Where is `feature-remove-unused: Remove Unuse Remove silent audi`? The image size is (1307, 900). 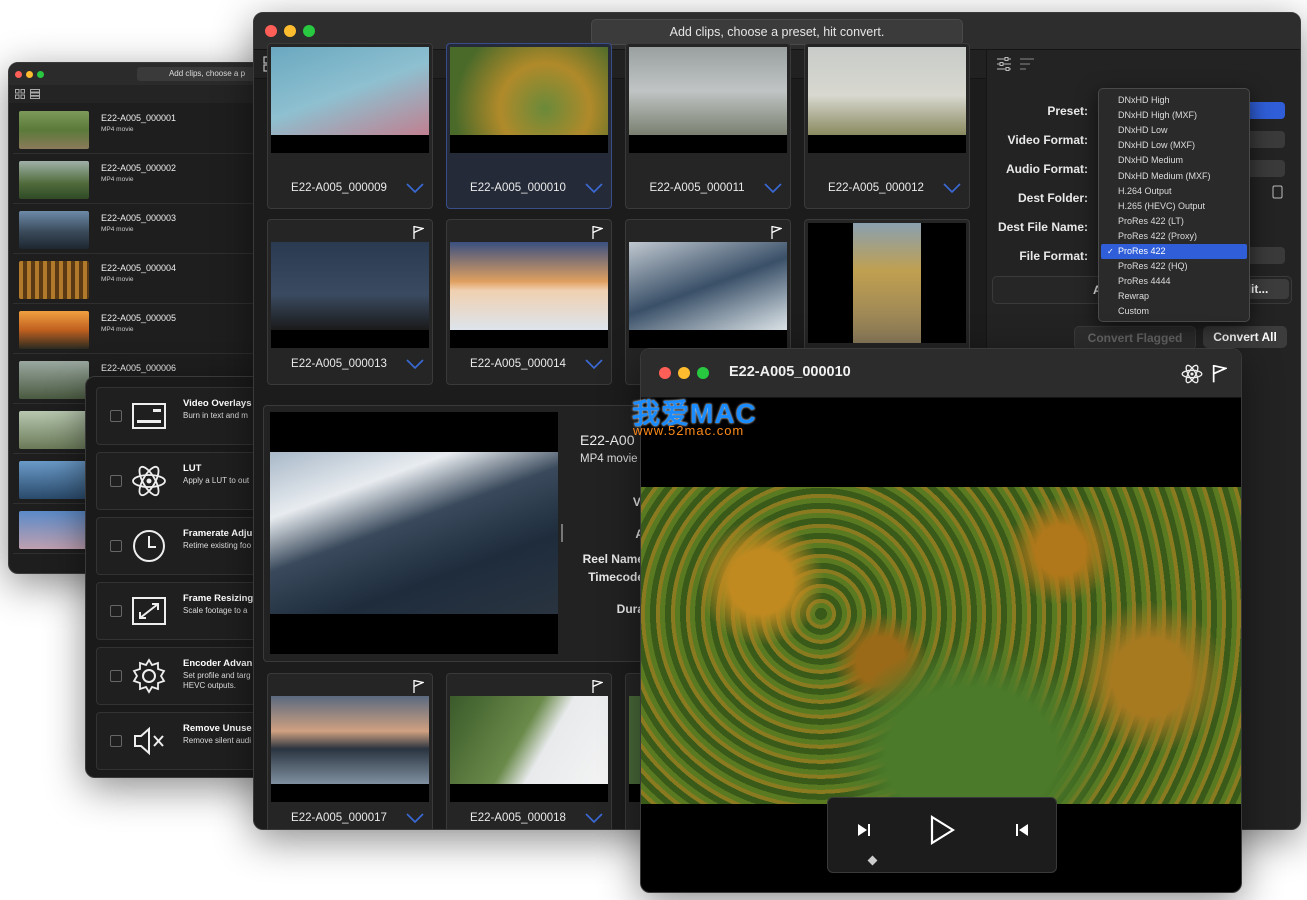 feature-remove-unused: Remove Unuse Remove silent audi is located at coordinates (182, 741).